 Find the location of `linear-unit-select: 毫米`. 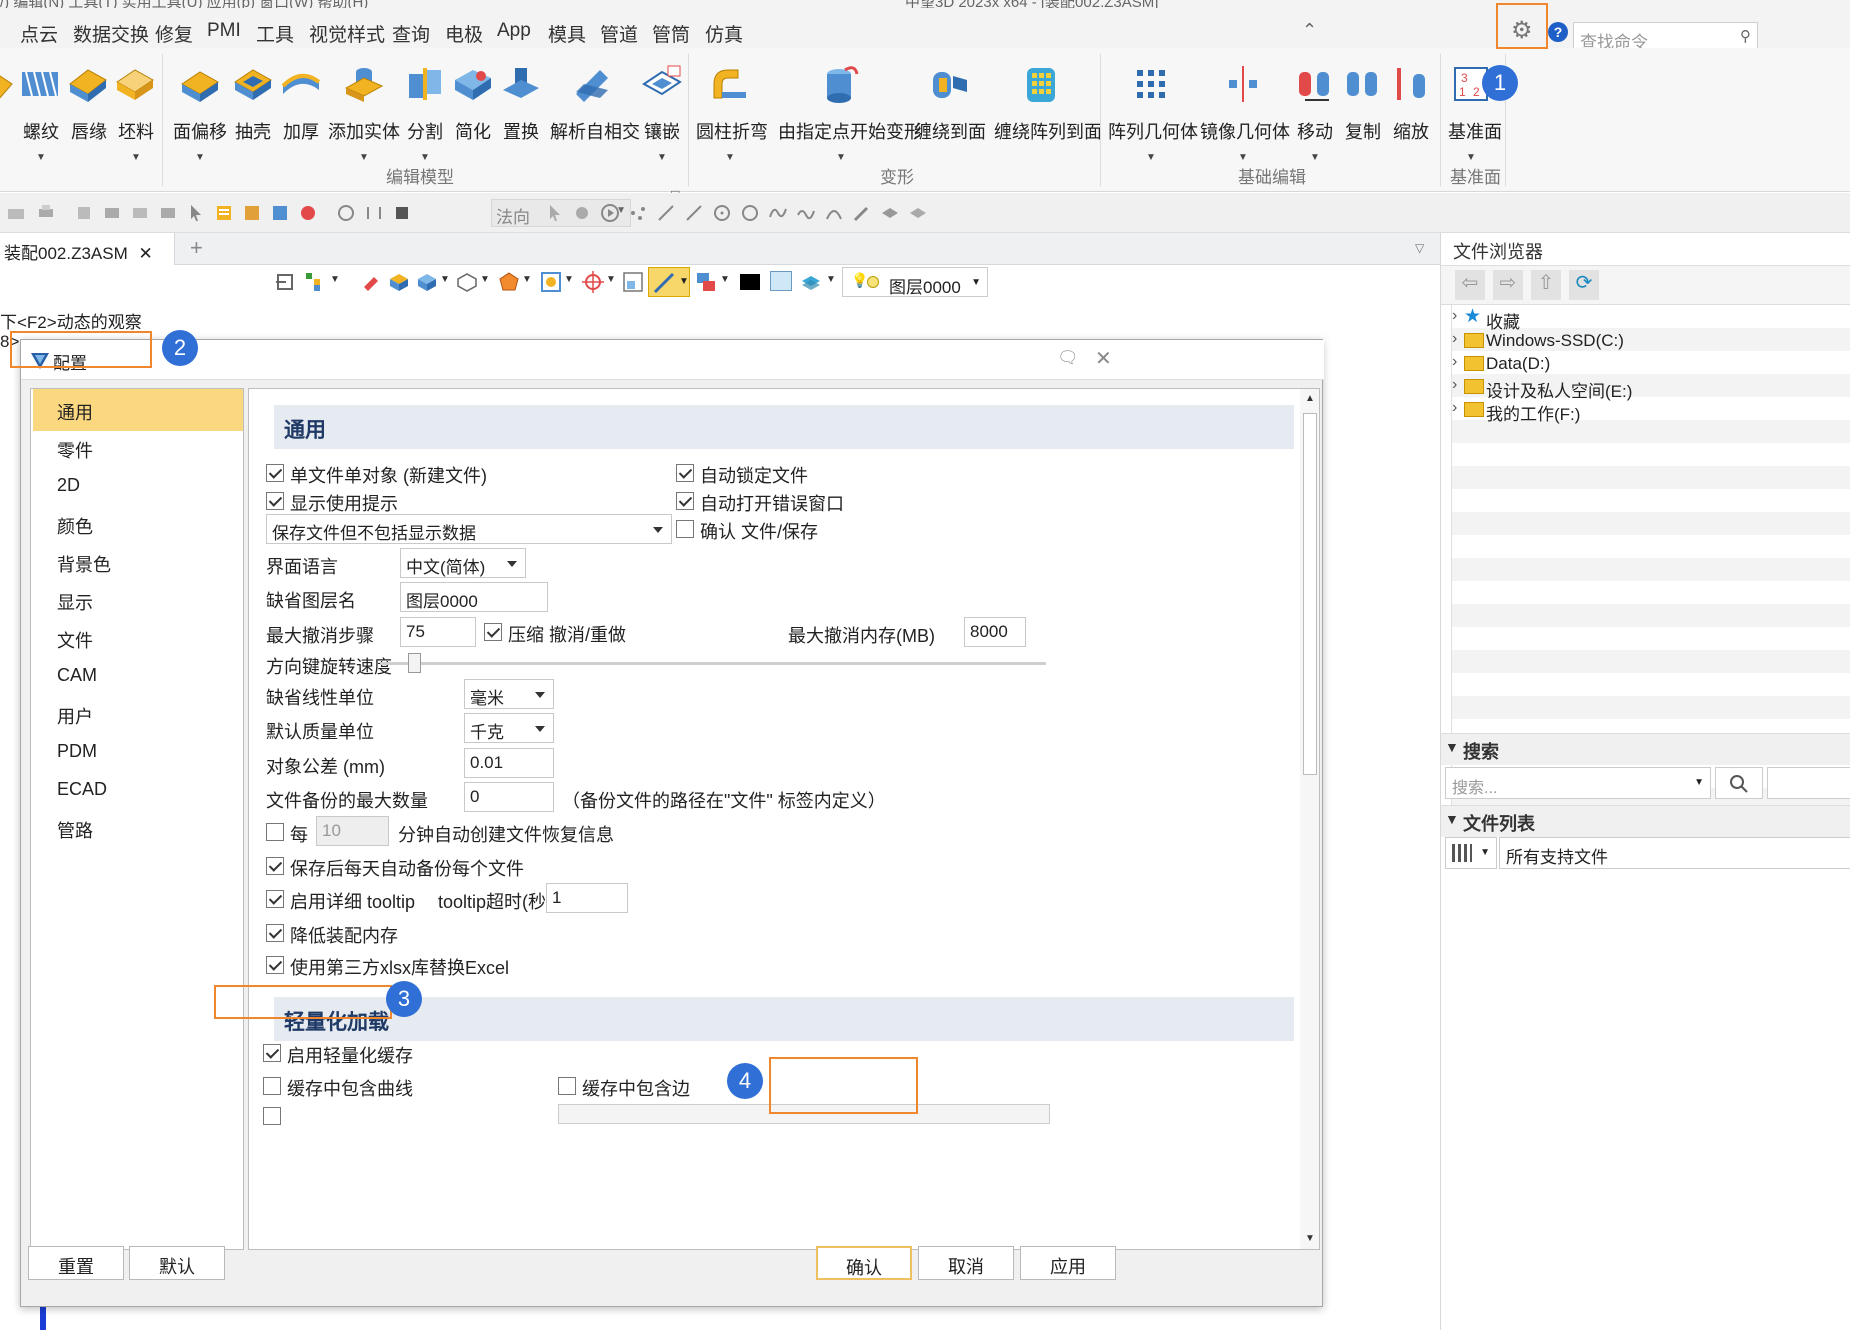

linear-unit-select: 毫米 is located at coordinates (509, 694).